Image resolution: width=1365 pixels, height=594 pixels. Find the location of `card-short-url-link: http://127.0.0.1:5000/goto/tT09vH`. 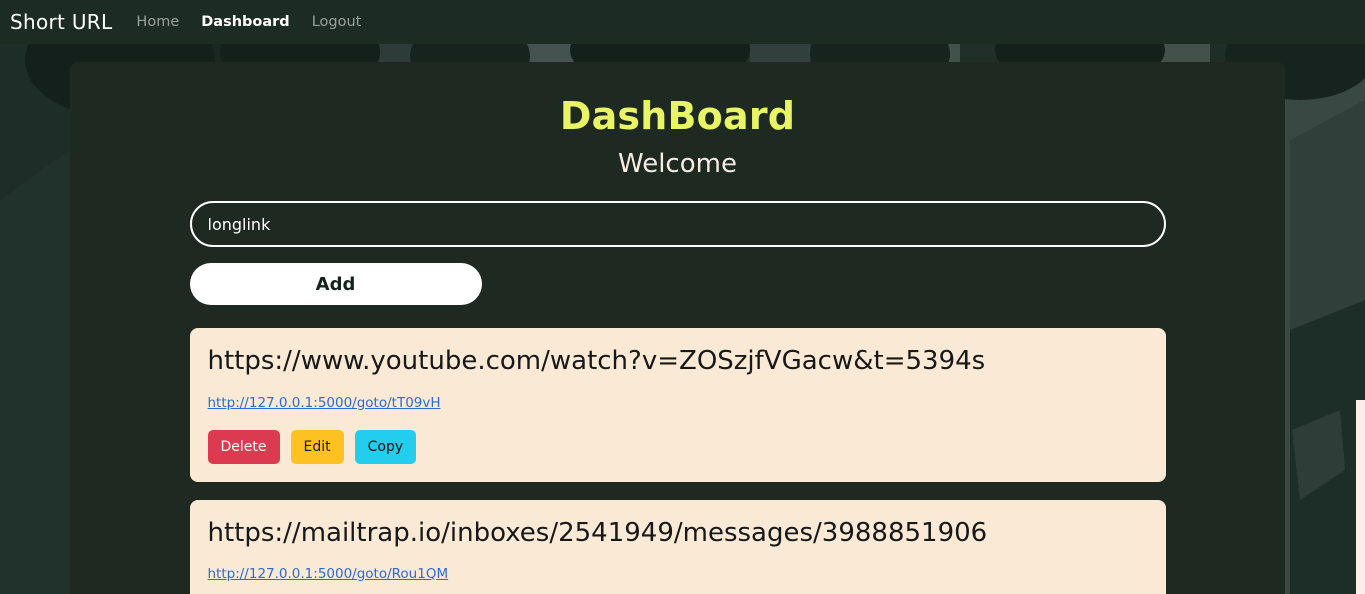

card-short-url-link: http://127.0.0.1:5000/goto/tT09vH is located at coordinates (324, 403).